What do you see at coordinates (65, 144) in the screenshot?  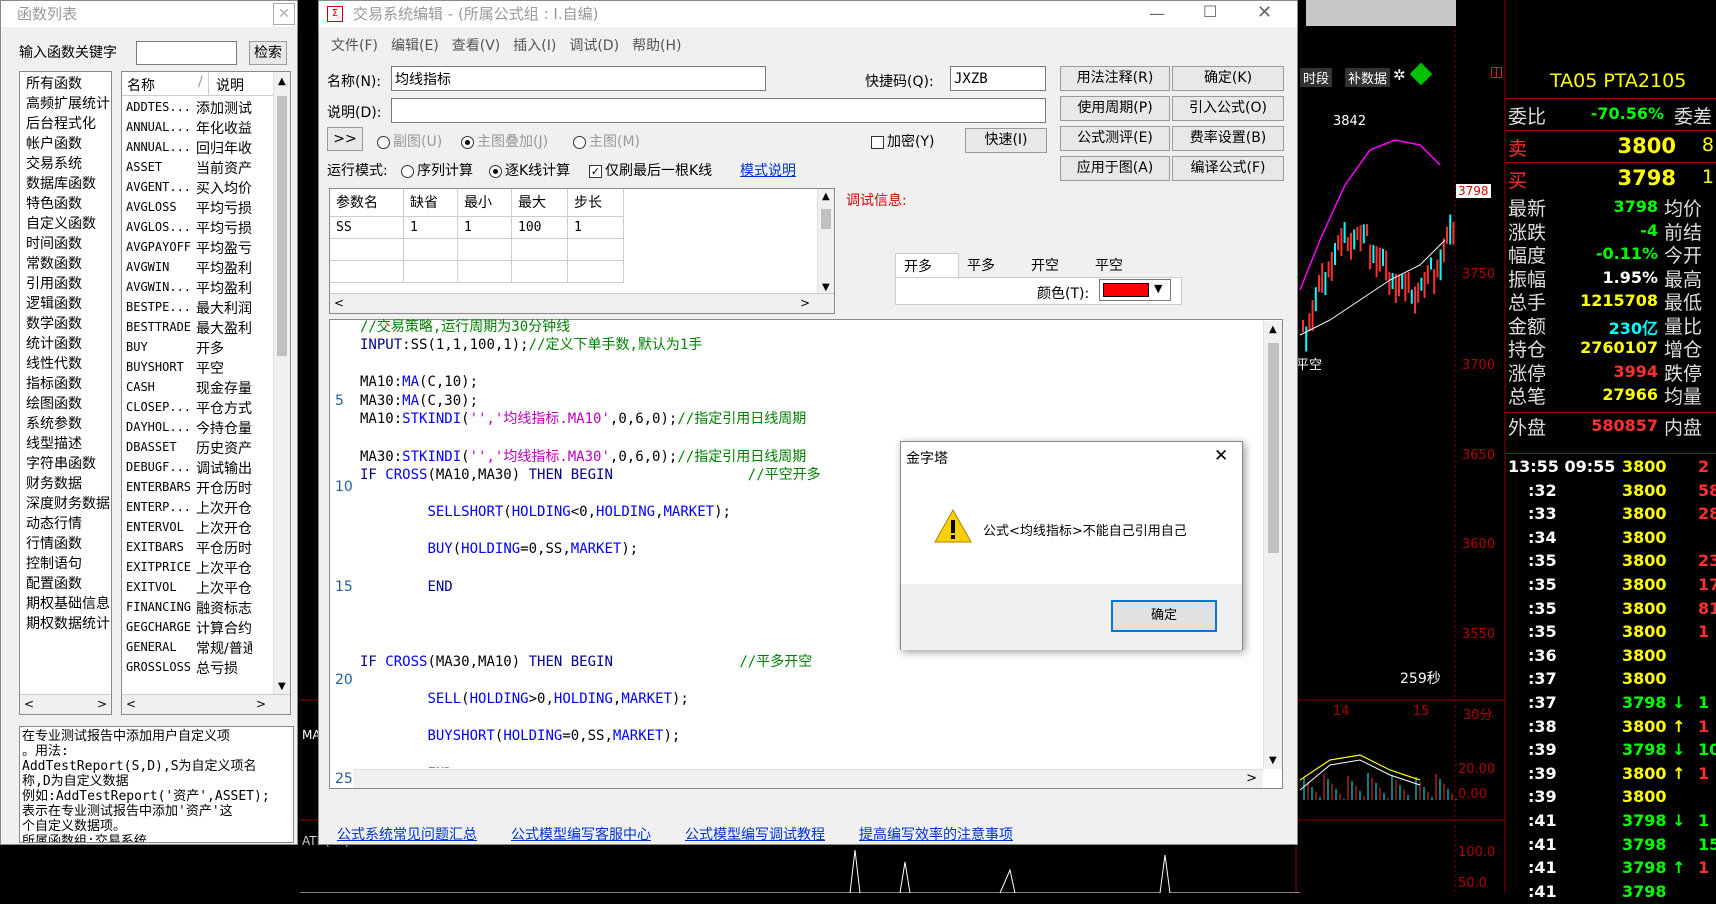 I see `category-item: 帐户函数` at bounding box center [65, 144].